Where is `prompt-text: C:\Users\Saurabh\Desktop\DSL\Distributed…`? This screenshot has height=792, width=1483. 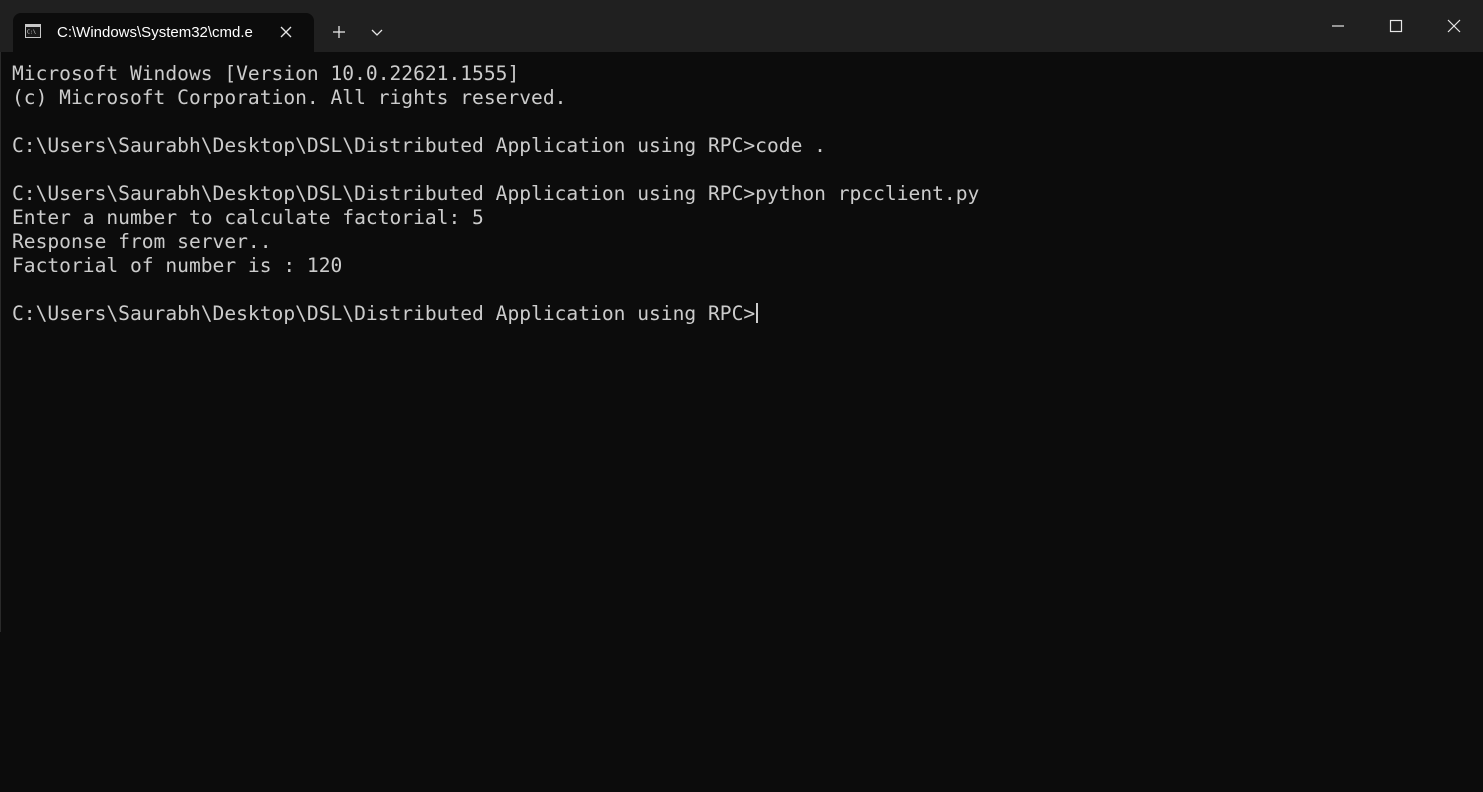
prompt-text: C:\Users\Saurabh\Desktop\DSL\Distributed… is located at coordinates (384, 313).